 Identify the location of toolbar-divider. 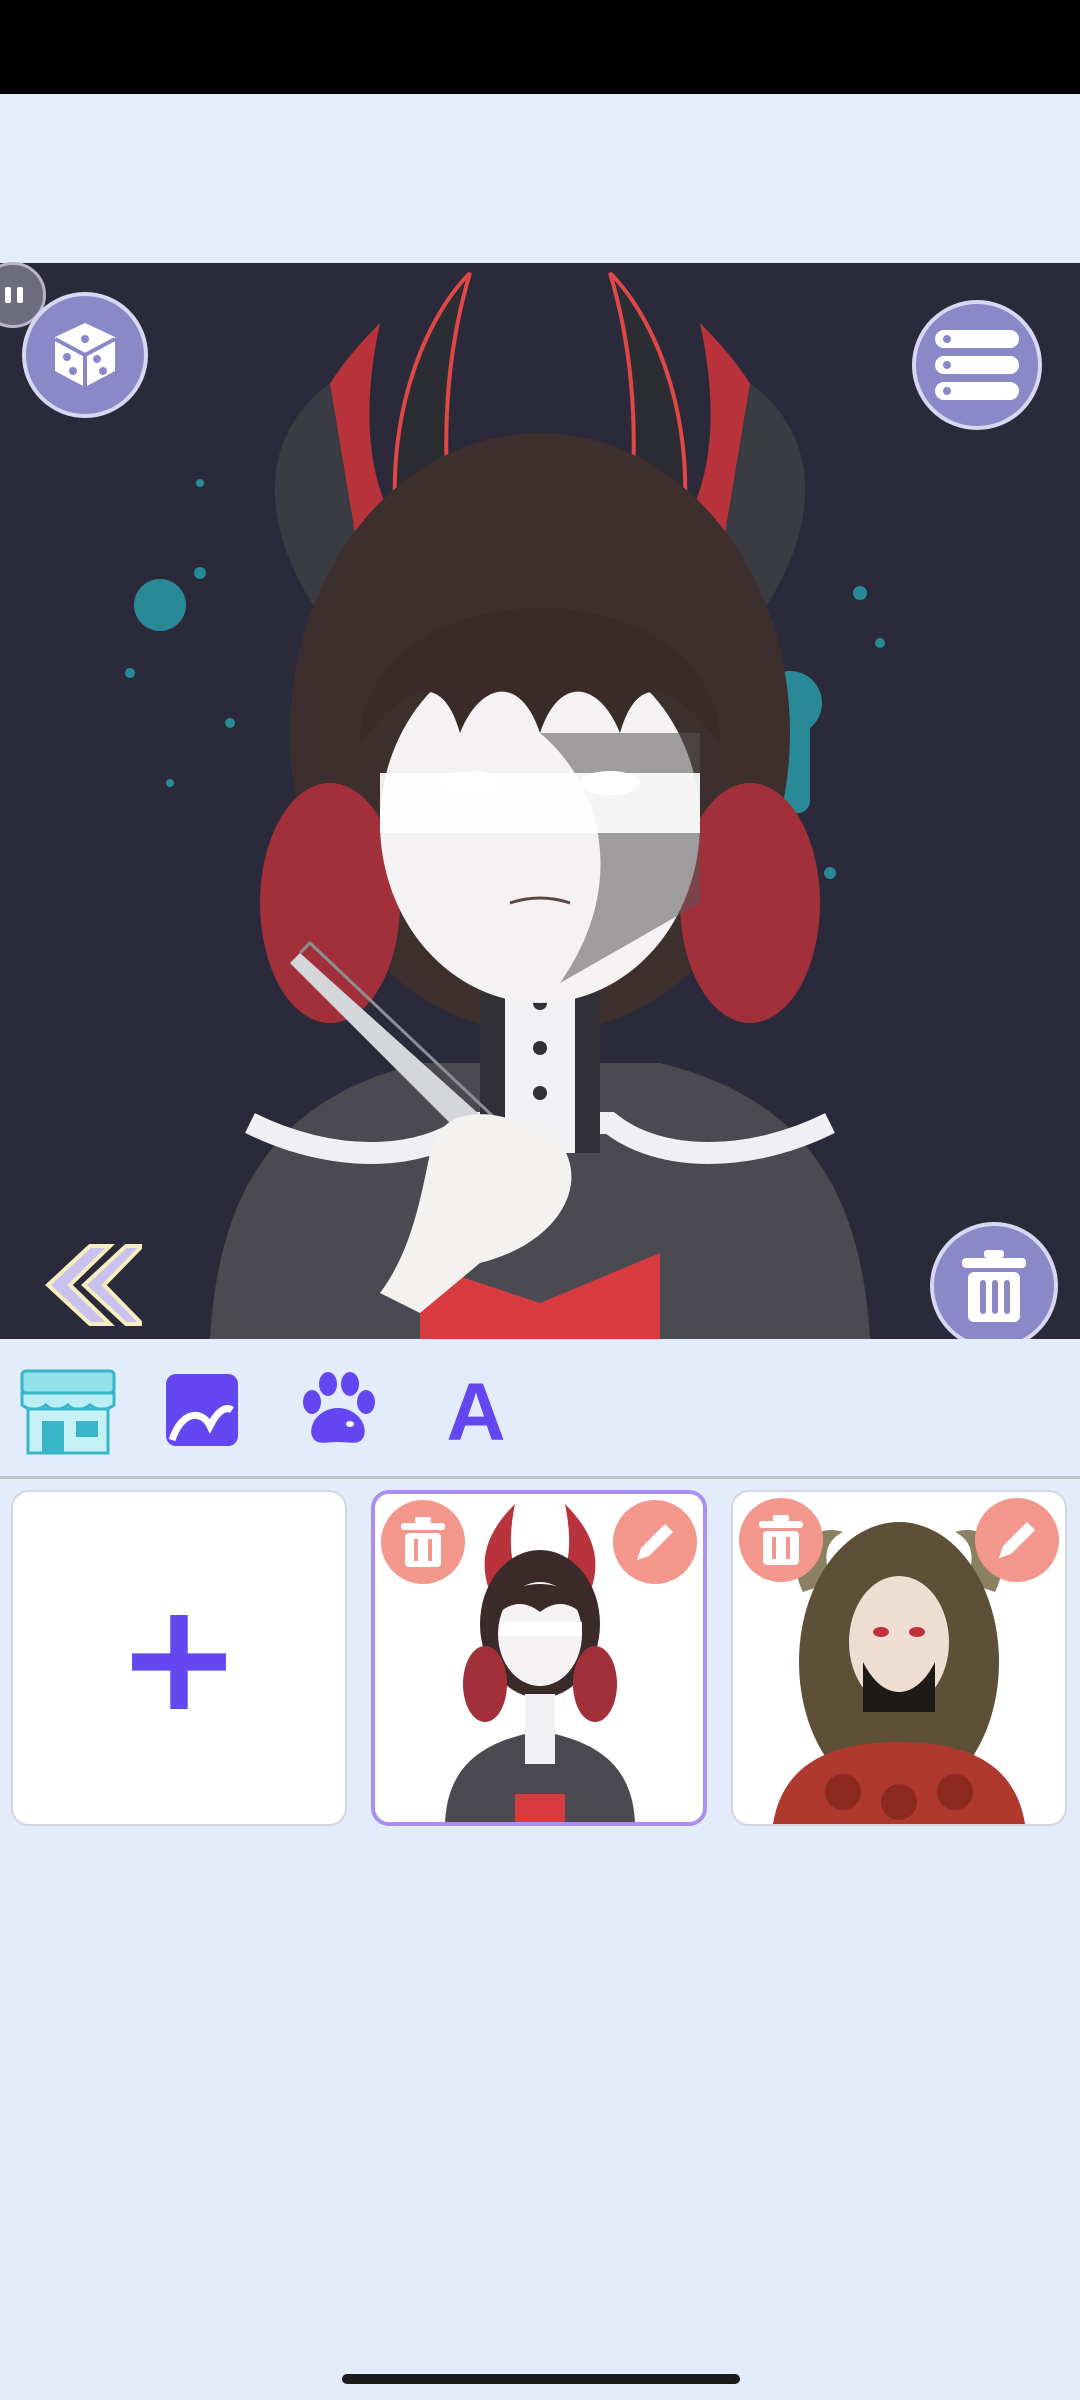
(540, 1477).